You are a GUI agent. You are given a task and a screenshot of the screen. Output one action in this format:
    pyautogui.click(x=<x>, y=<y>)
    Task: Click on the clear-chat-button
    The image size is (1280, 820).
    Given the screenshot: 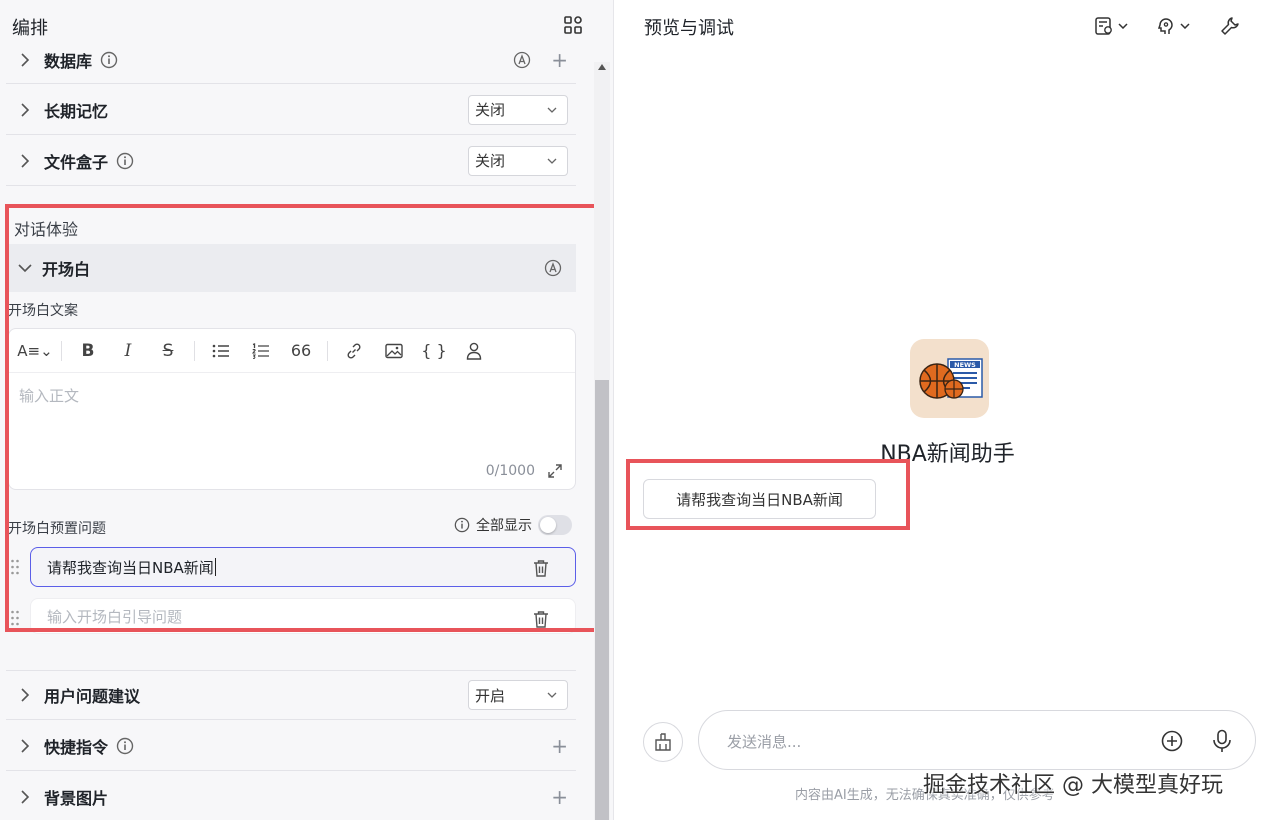 What is the action you would take?
    pyautogui.click(x=663, y=742)
    